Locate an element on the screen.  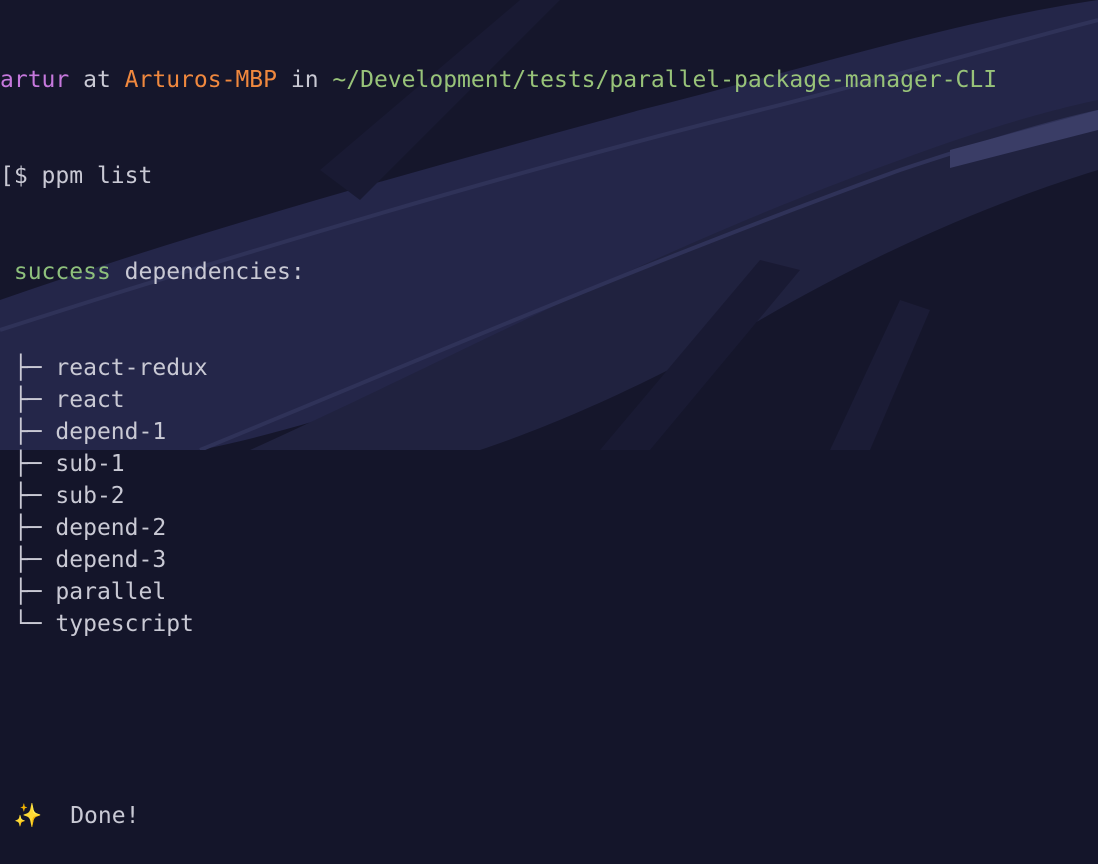
prompt-at: at is located at coordinates (97, 80).